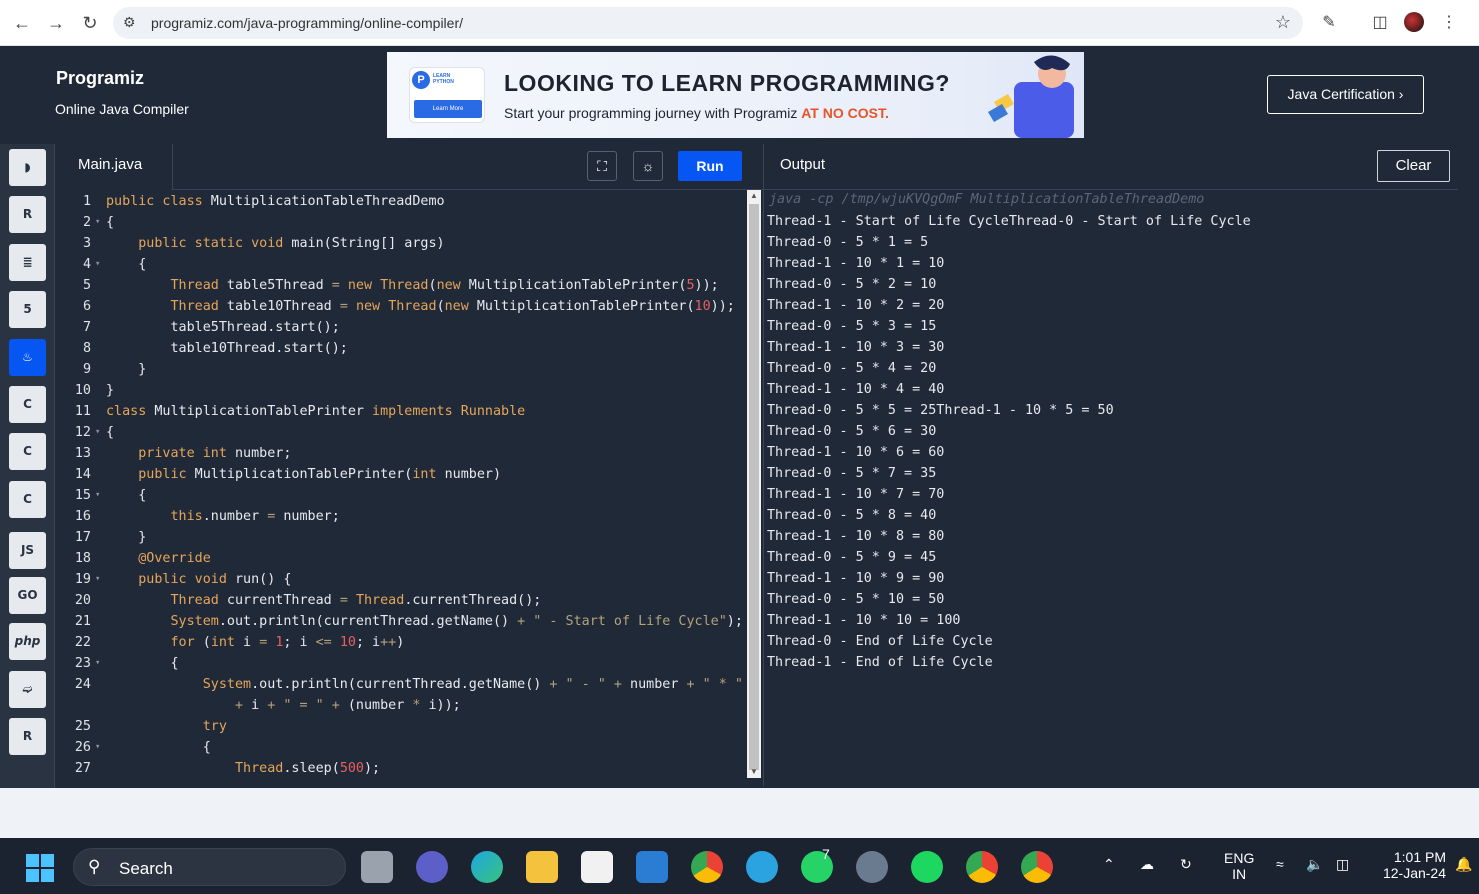 The height and width of the screenshot is (894, 1479). What do you see at coordinates (283, 705) in the screenshot?
I see `code-line: + i + " = " + (number * i));` at bounding box center [283, 705].